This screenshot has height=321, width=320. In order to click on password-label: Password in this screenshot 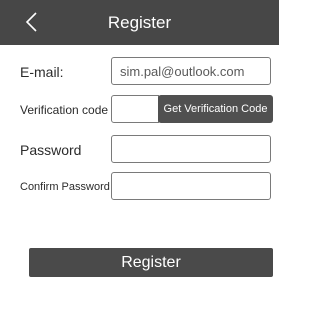, I will do `click(51, 150)`.